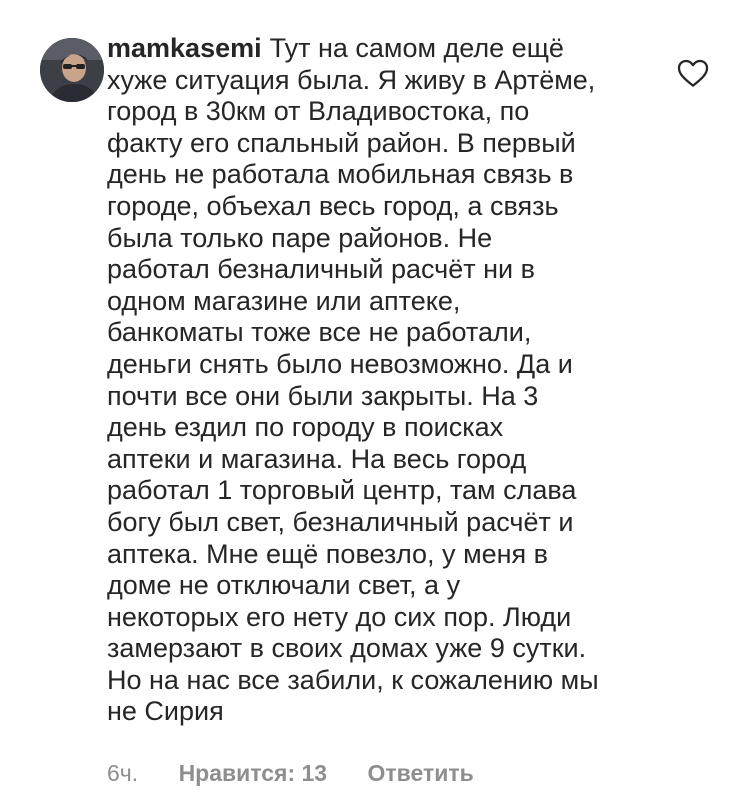 This screenshot has height=812, width=750. I want to click on avatar-image, so click(72, 70).